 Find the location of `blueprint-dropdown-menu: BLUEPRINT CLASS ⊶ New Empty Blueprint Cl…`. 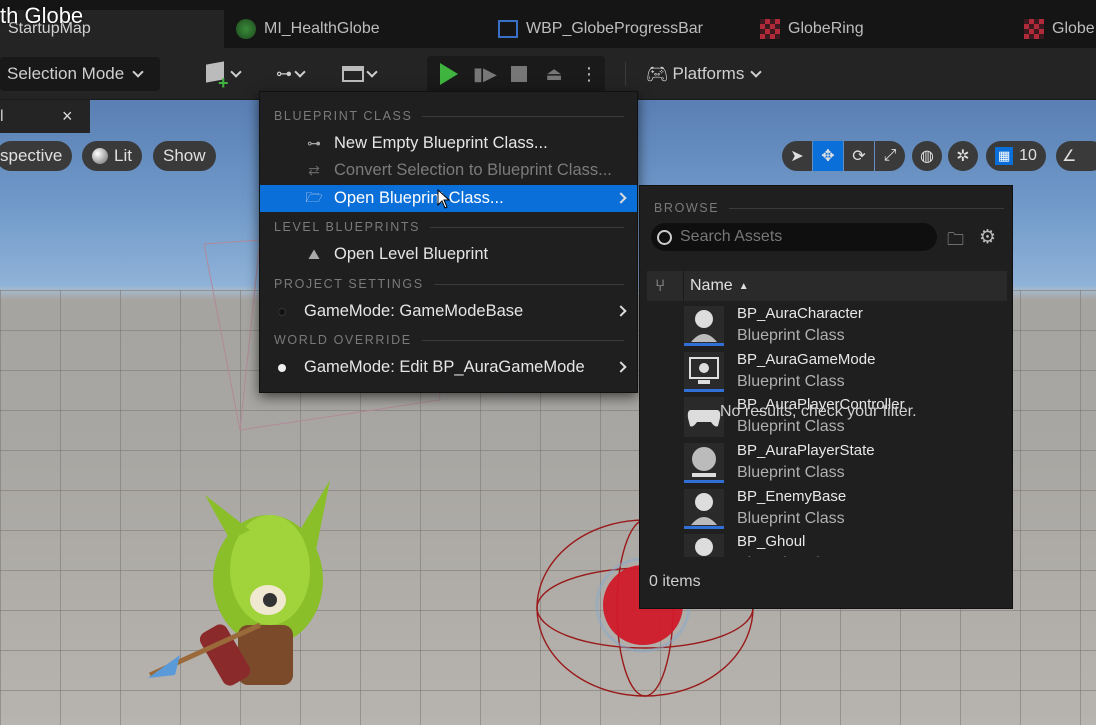

blueprint-dropdown-menu: BLUEPRINT CLASS ⊶ New Empty Blueprint Cl… is located at coordinates (448, 242).